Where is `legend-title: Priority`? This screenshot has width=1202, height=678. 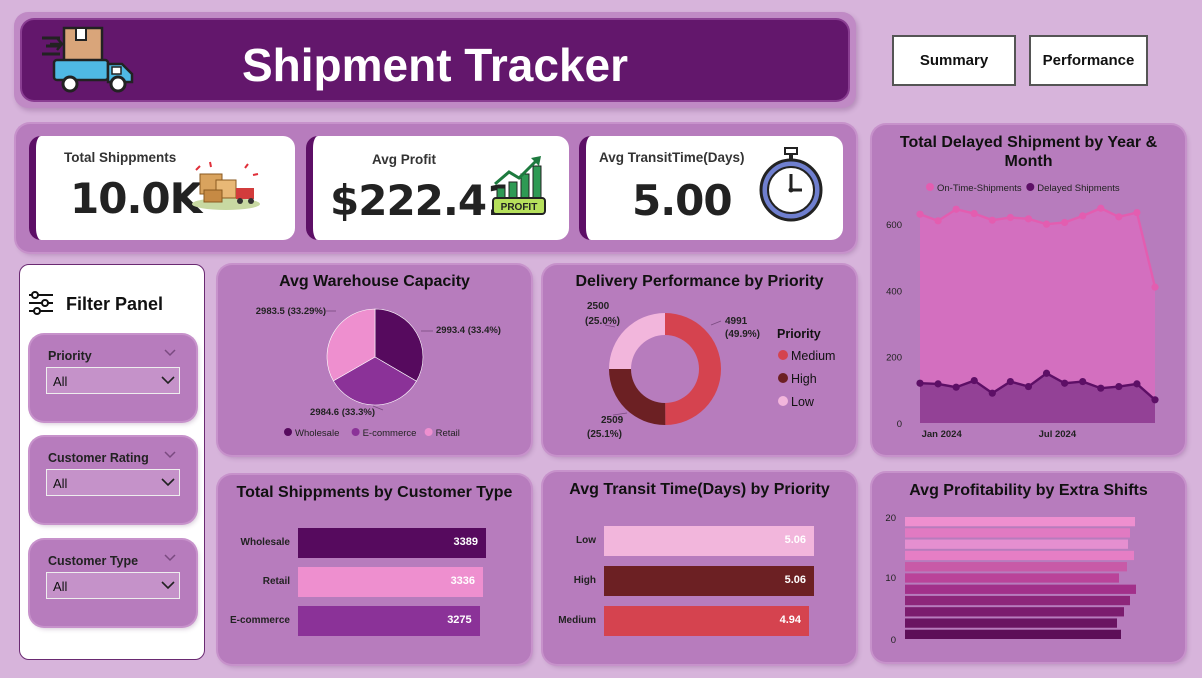 legend-title: Priority is located at coordinates (799, 334).